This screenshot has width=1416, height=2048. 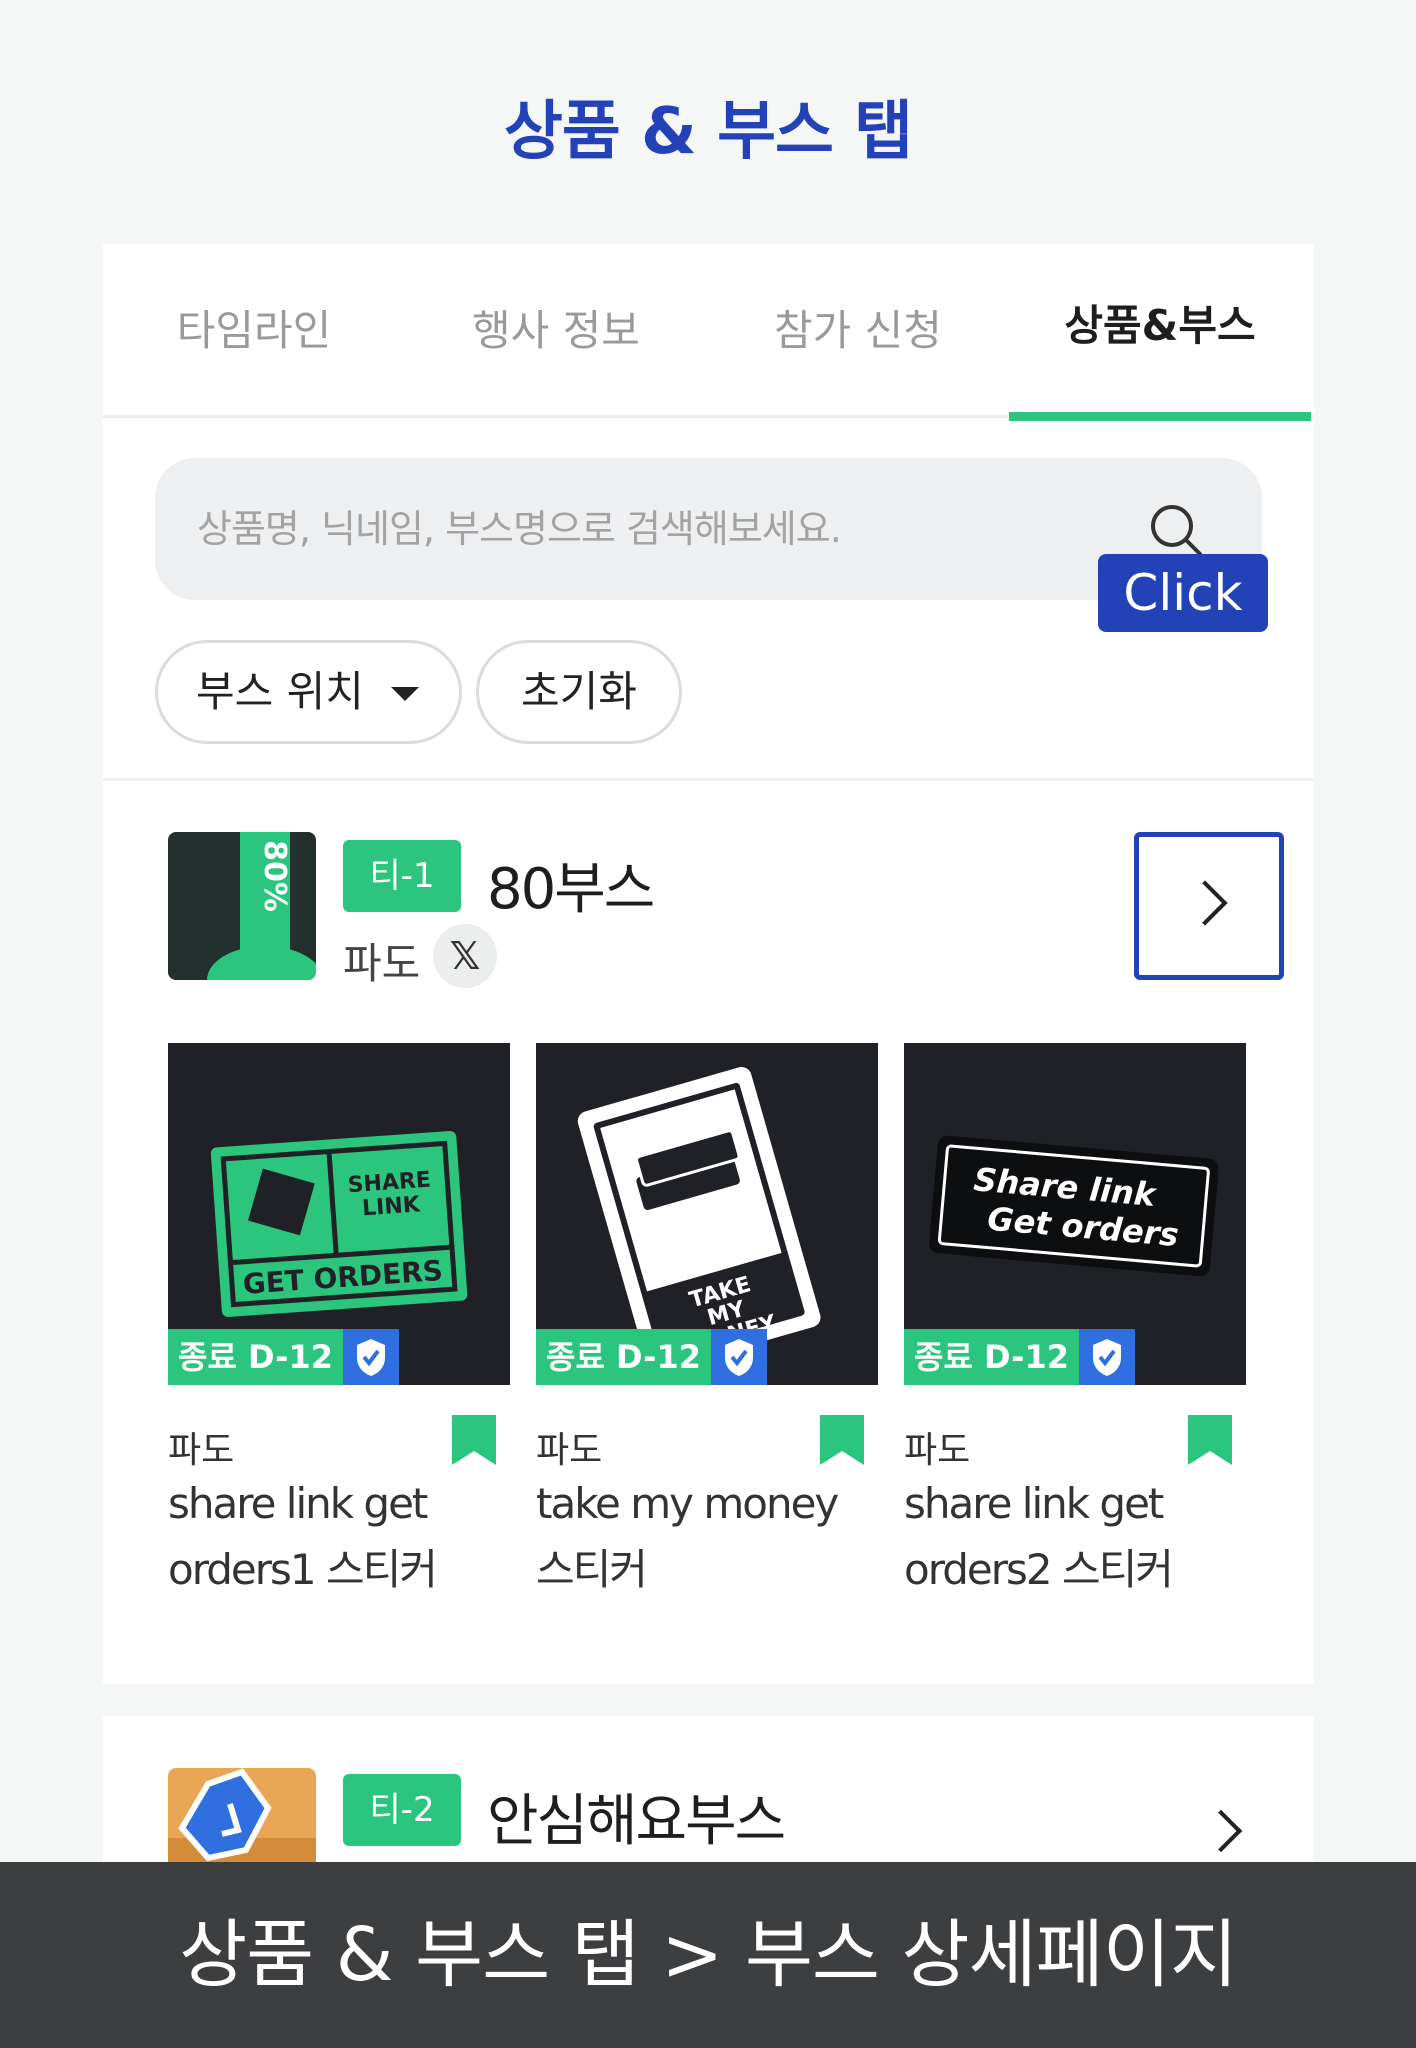 What do you see at coordinates (1183, 593) in the screenshot?
I see `click-callout: Click` at bounding box center [1183, 593].